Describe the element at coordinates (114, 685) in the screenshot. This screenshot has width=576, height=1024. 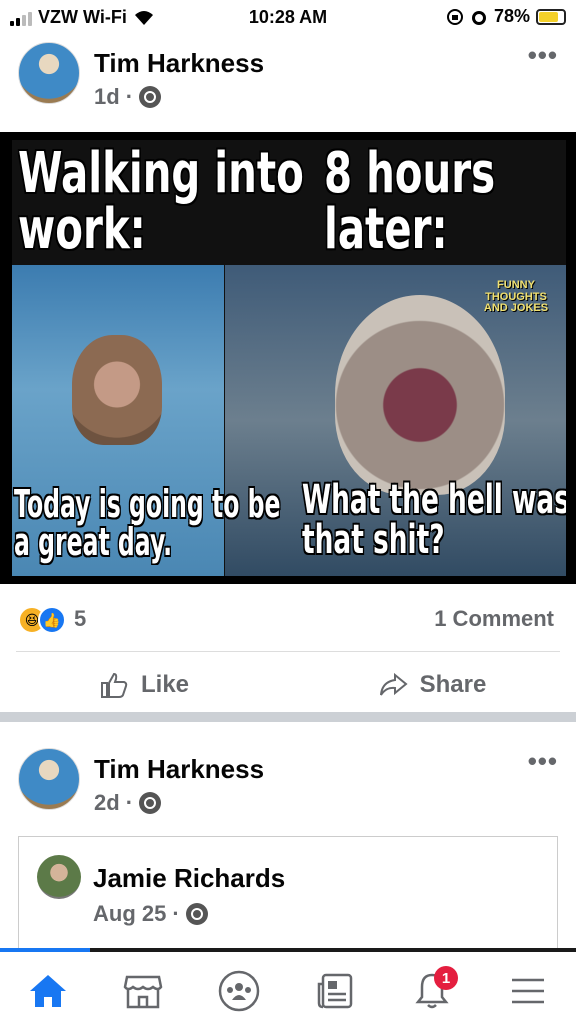
I see `thumbs-up-icon` at that location.